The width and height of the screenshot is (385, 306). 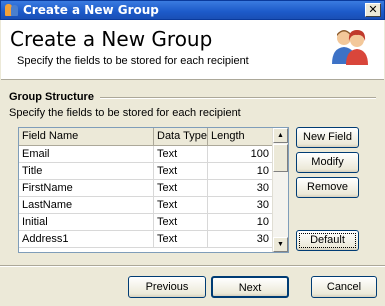 What do you see at coordinates (111, 39) in the screenshot?
I see `page-title: Create a New Group` at bounding box center [111, 39].